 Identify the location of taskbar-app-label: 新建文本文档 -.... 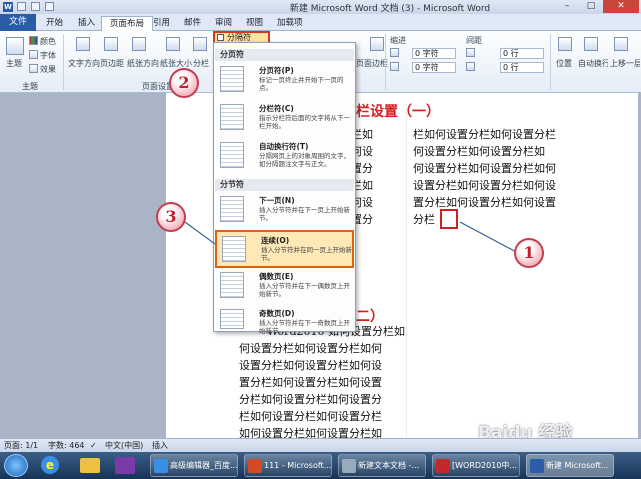
(389, 465).